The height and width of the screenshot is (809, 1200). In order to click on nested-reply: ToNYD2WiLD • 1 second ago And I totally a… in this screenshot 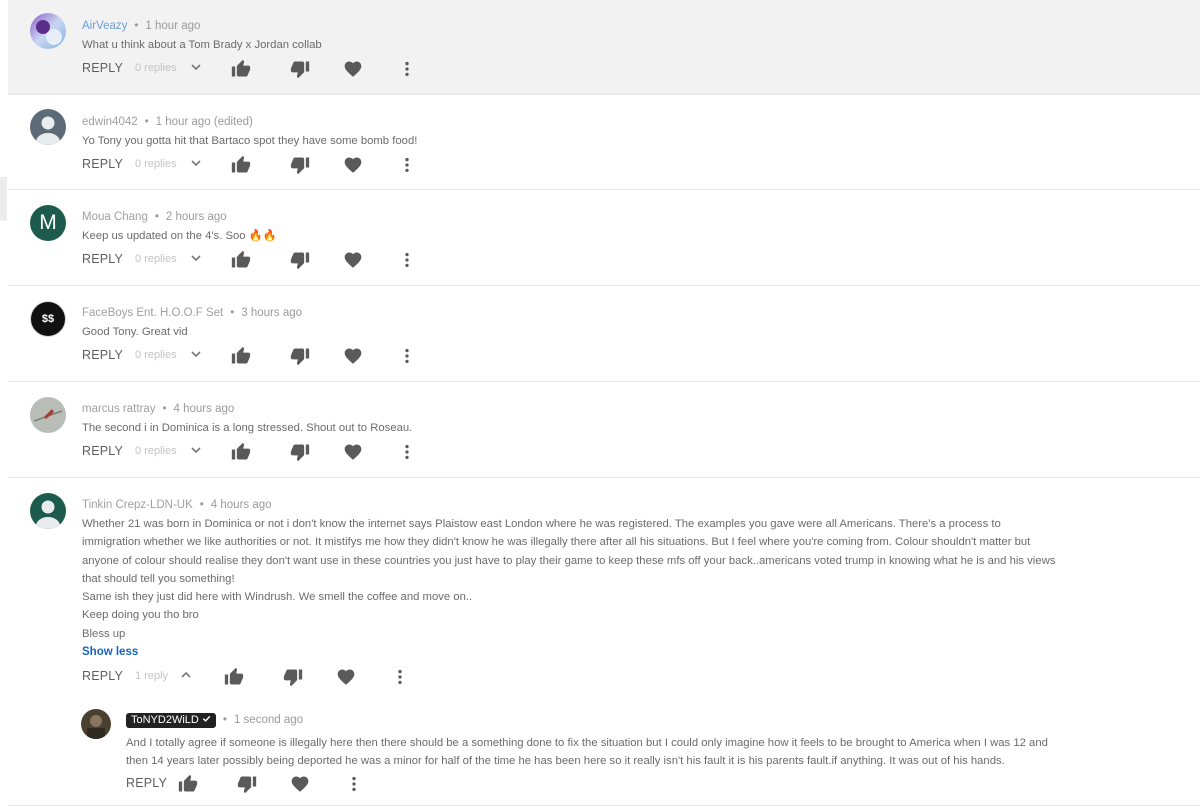, I will do `click(604, 754)`.